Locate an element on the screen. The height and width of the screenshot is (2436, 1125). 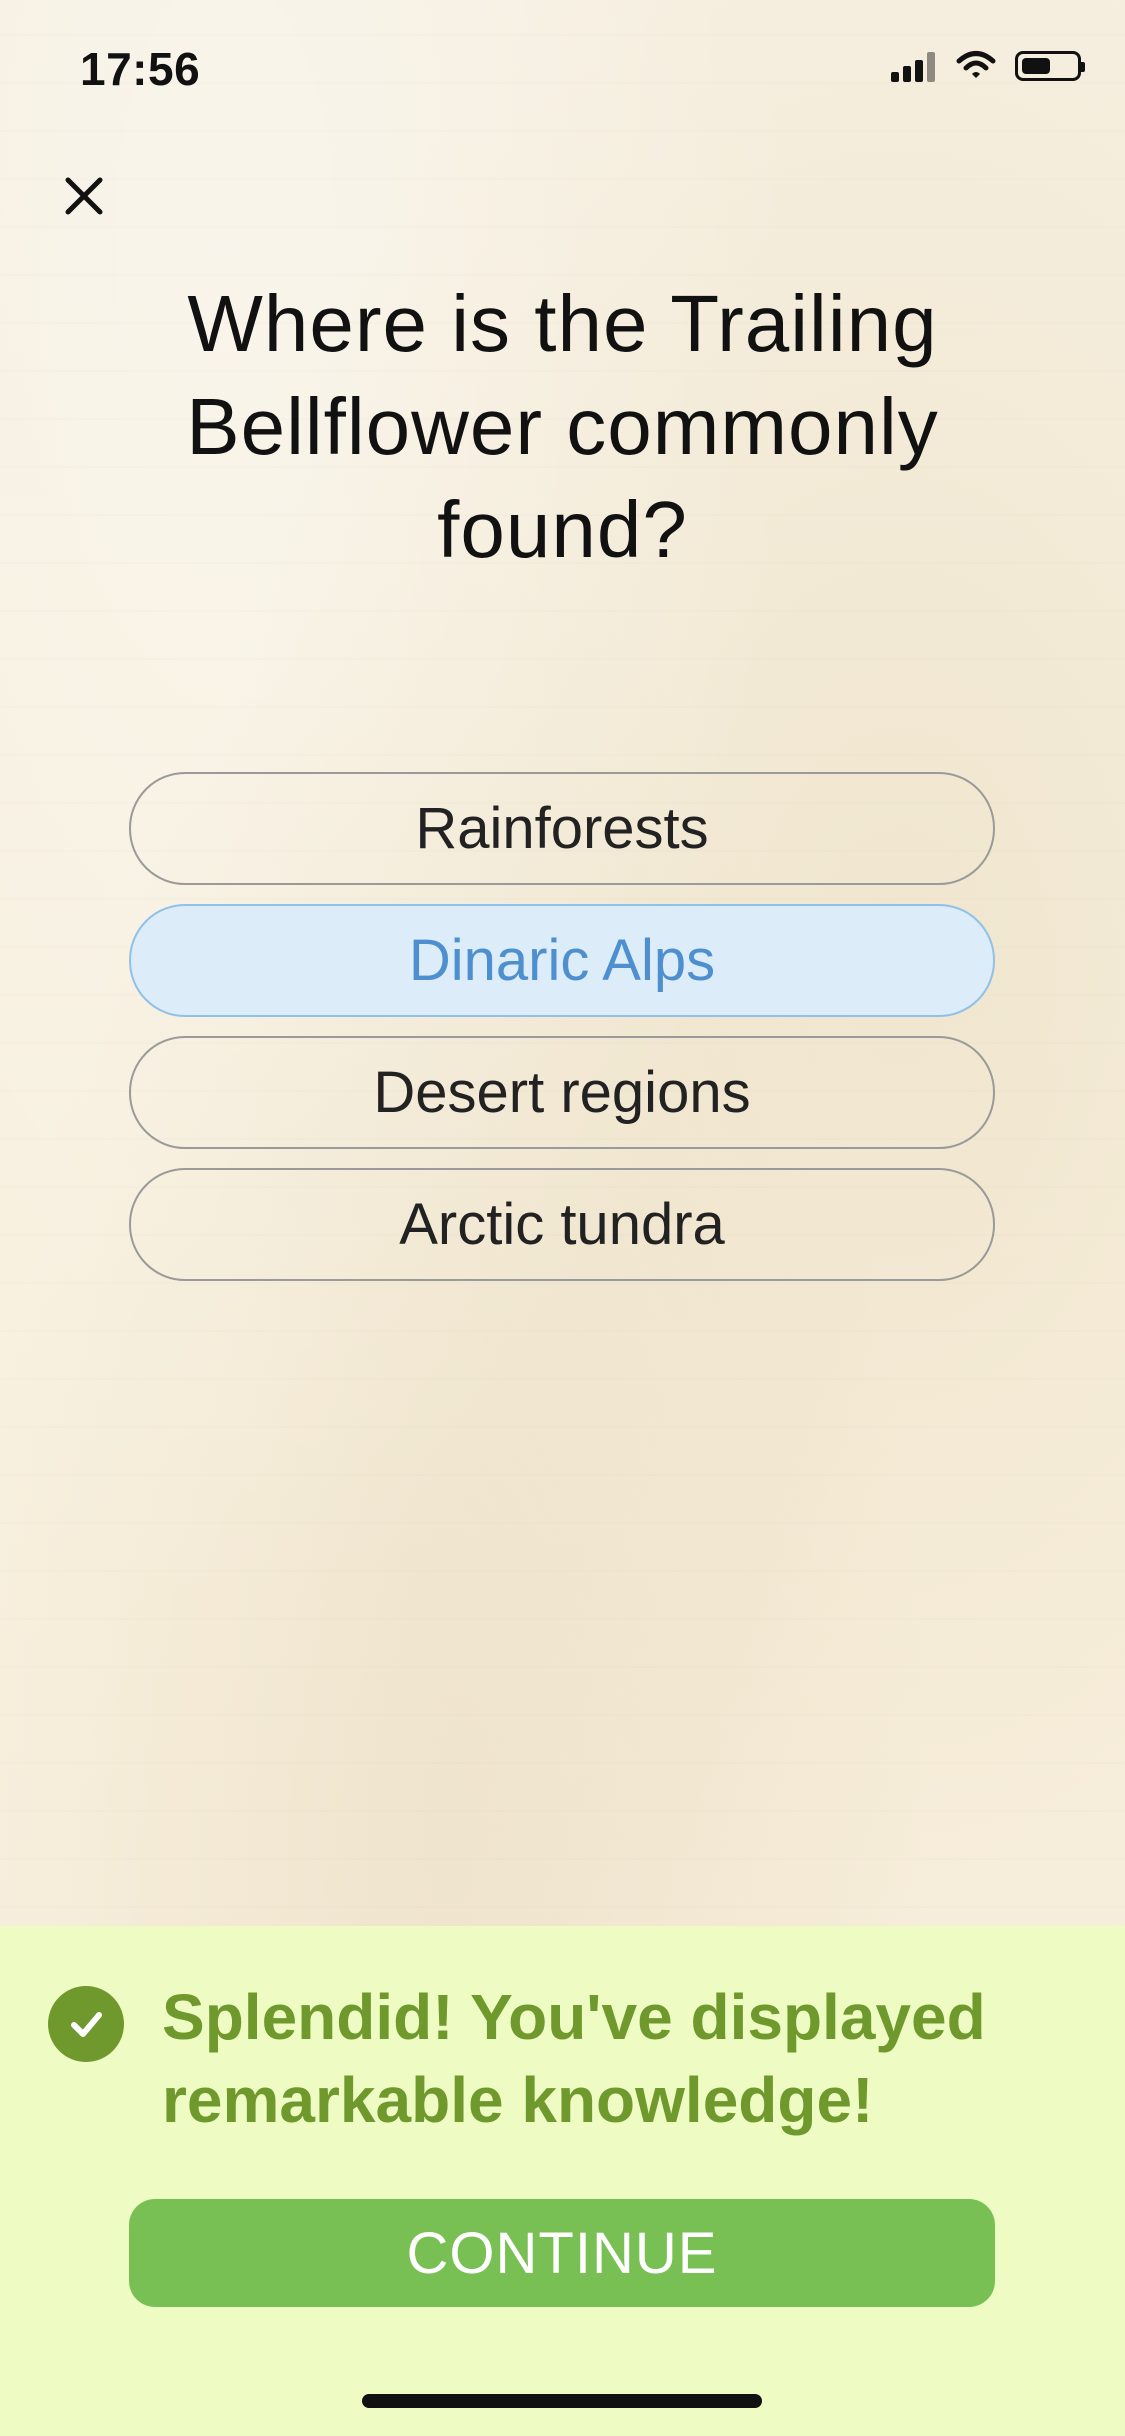
close-icon is located at coordinates (84, 196).